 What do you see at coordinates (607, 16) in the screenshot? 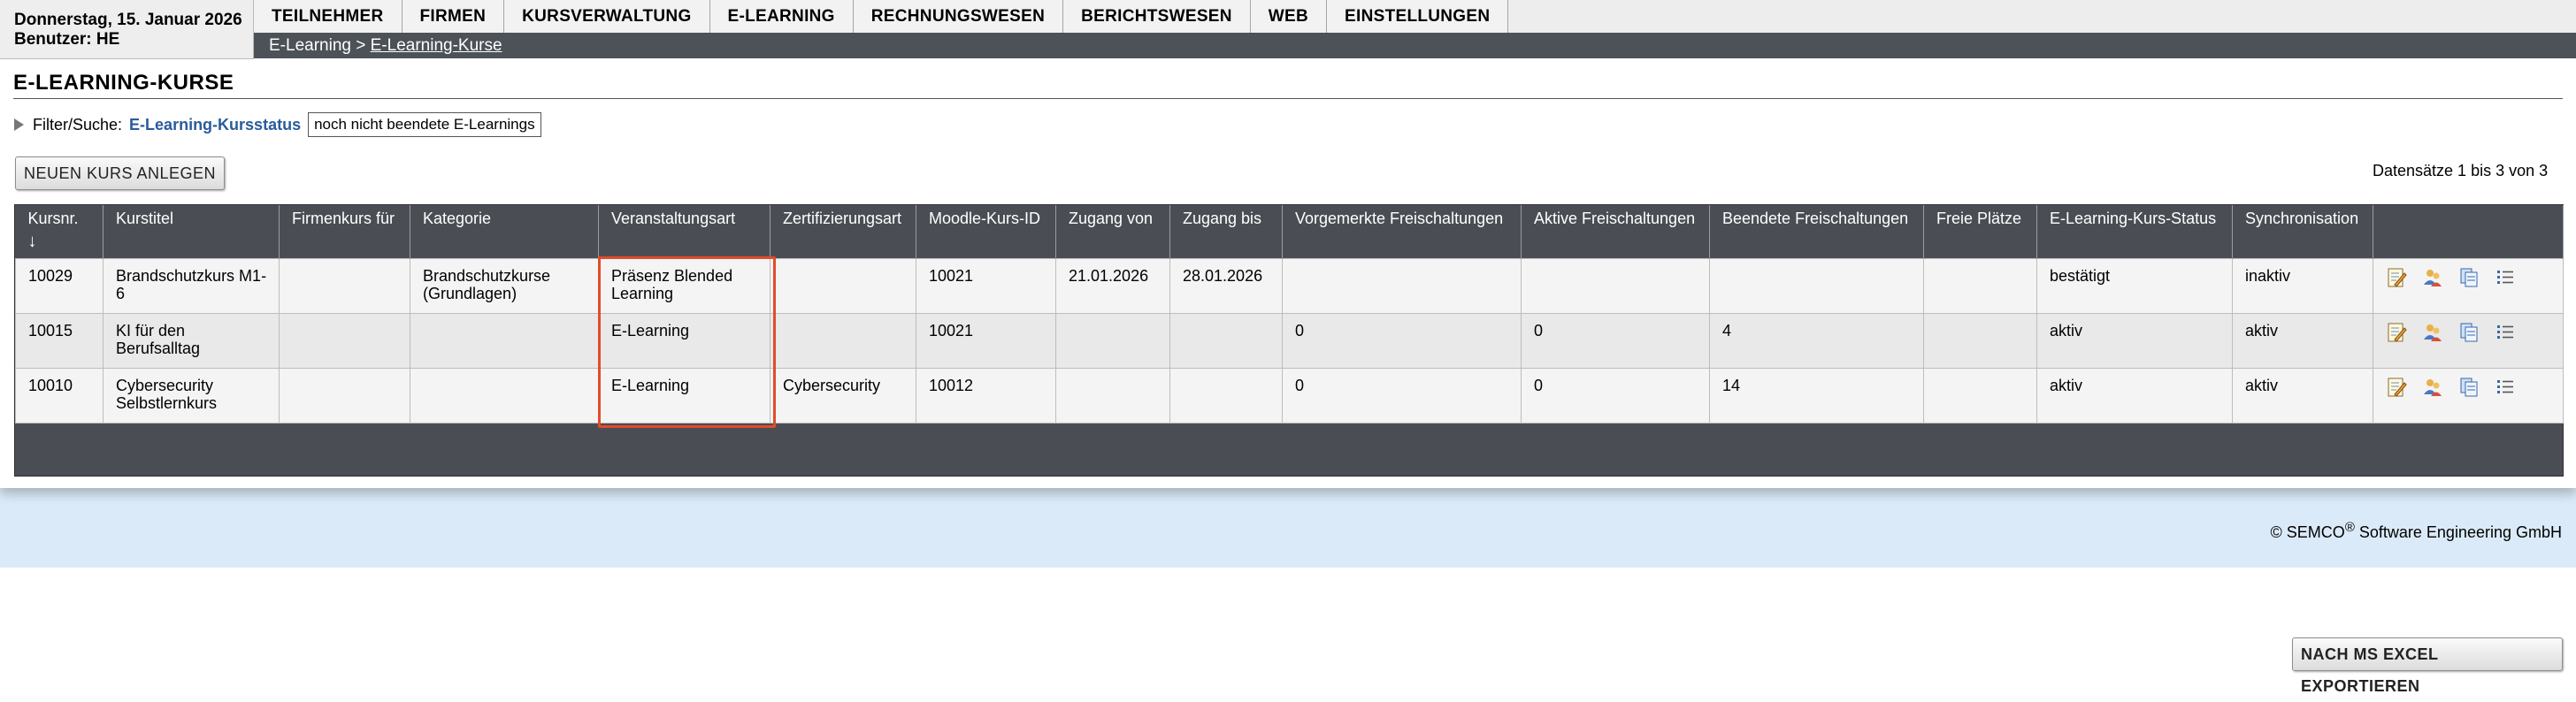
I see `menu-kursverwaltung: KURSVERWALTUNG` at bounding box center [607, 16].